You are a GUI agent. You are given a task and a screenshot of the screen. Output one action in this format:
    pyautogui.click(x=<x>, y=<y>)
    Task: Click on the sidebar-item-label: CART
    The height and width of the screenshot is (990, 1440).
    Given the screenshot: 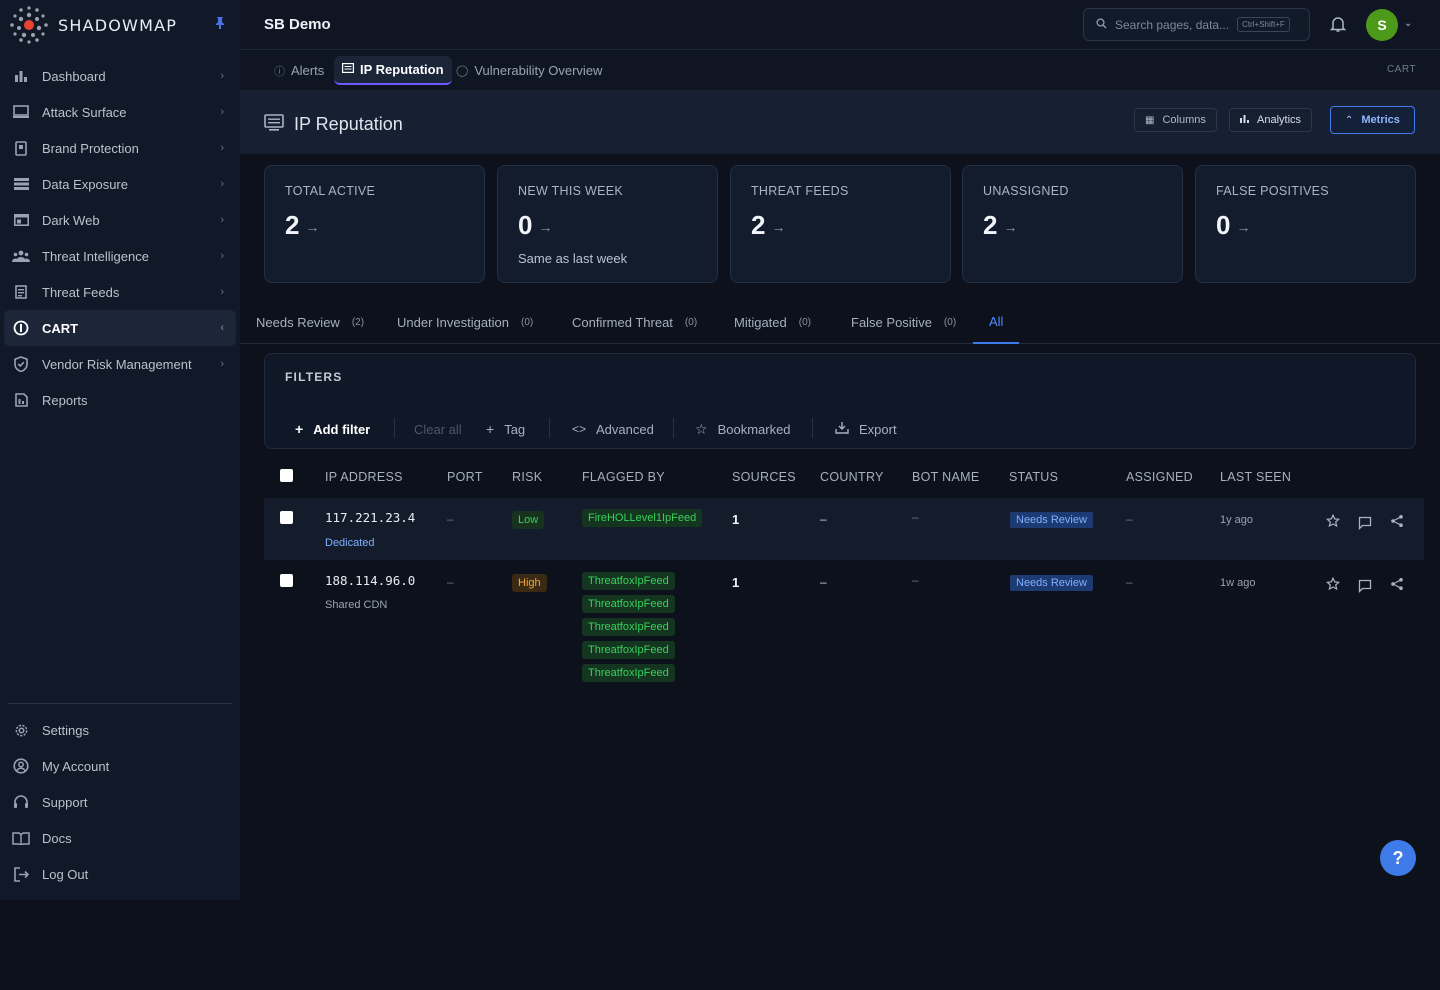 What is the action you would take?
    pyautogui.click(x=60, y=328)
    